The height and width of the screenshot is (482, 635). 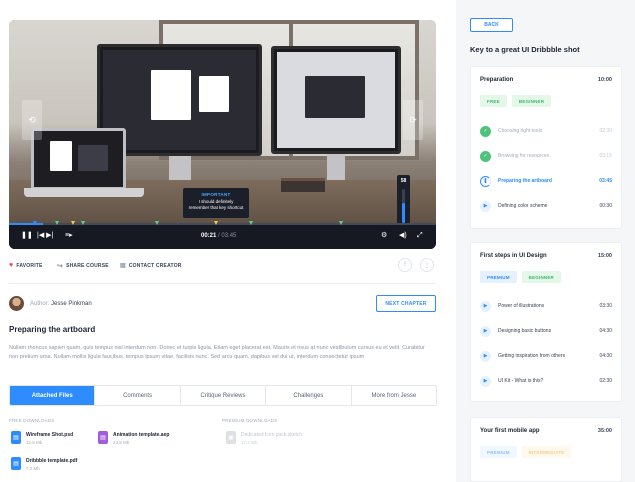 I want to click on progress-fill, so click(x=26, y=224).